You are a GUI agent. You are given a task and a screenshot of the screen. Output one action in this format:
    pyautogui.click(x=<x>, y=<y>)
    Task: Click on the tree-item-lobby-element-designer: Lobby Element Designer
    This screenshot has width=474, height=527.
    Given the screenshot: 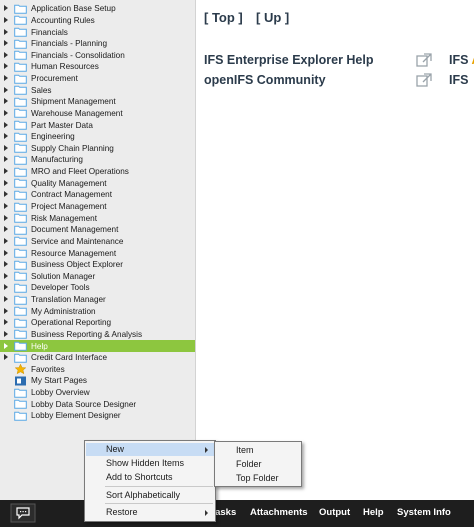 What is the action you would take?
    pyautogui.click(x=97, y=416)
    